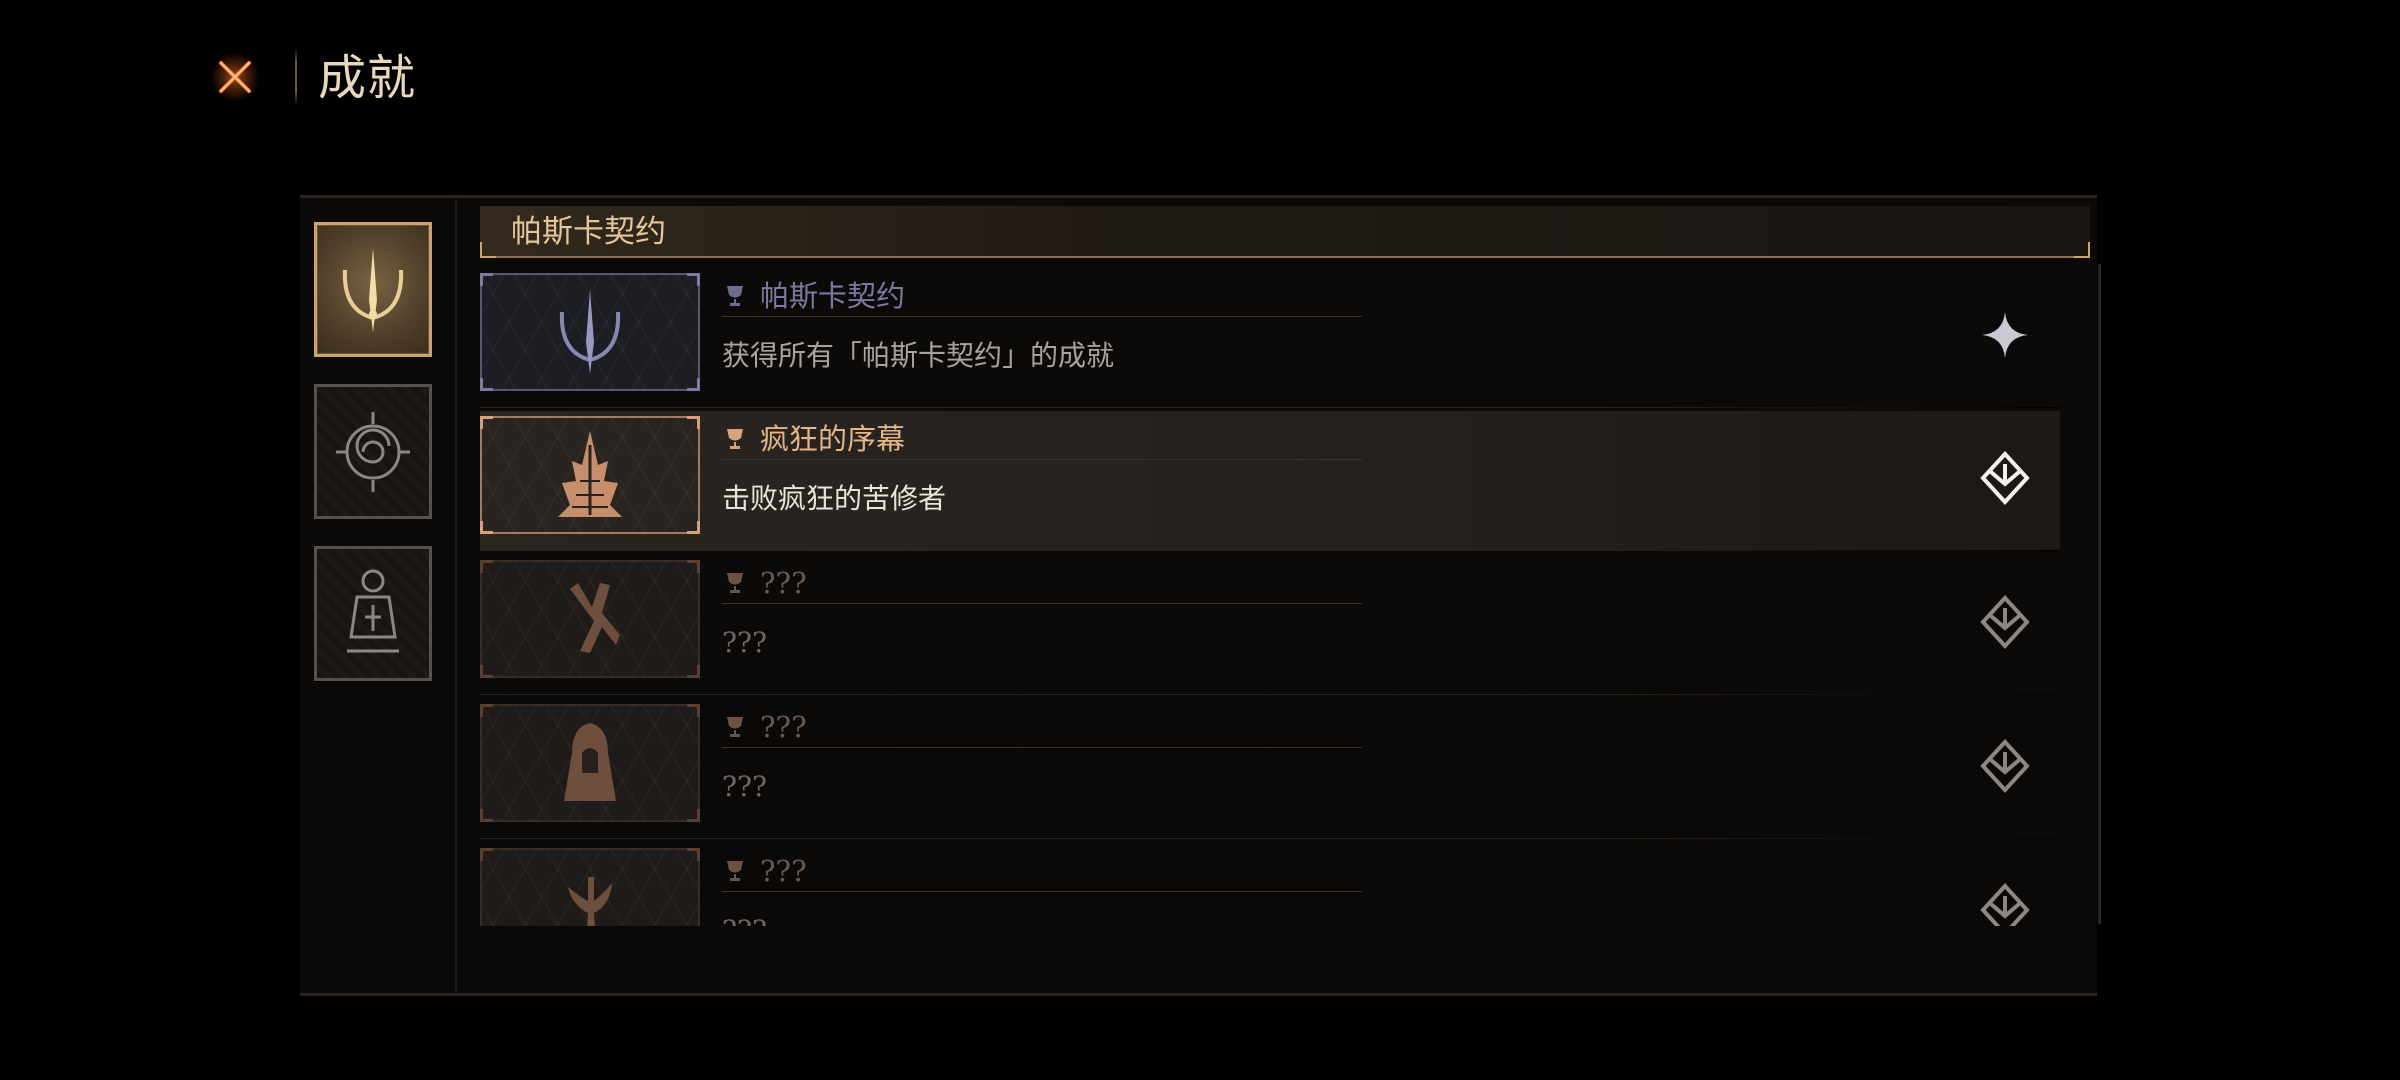 The height and width of the screenshot is (1080, 2400). Describe the element at coordinates (590, 901) in the screenshot. I see `twisted-tree-icon` at that location.